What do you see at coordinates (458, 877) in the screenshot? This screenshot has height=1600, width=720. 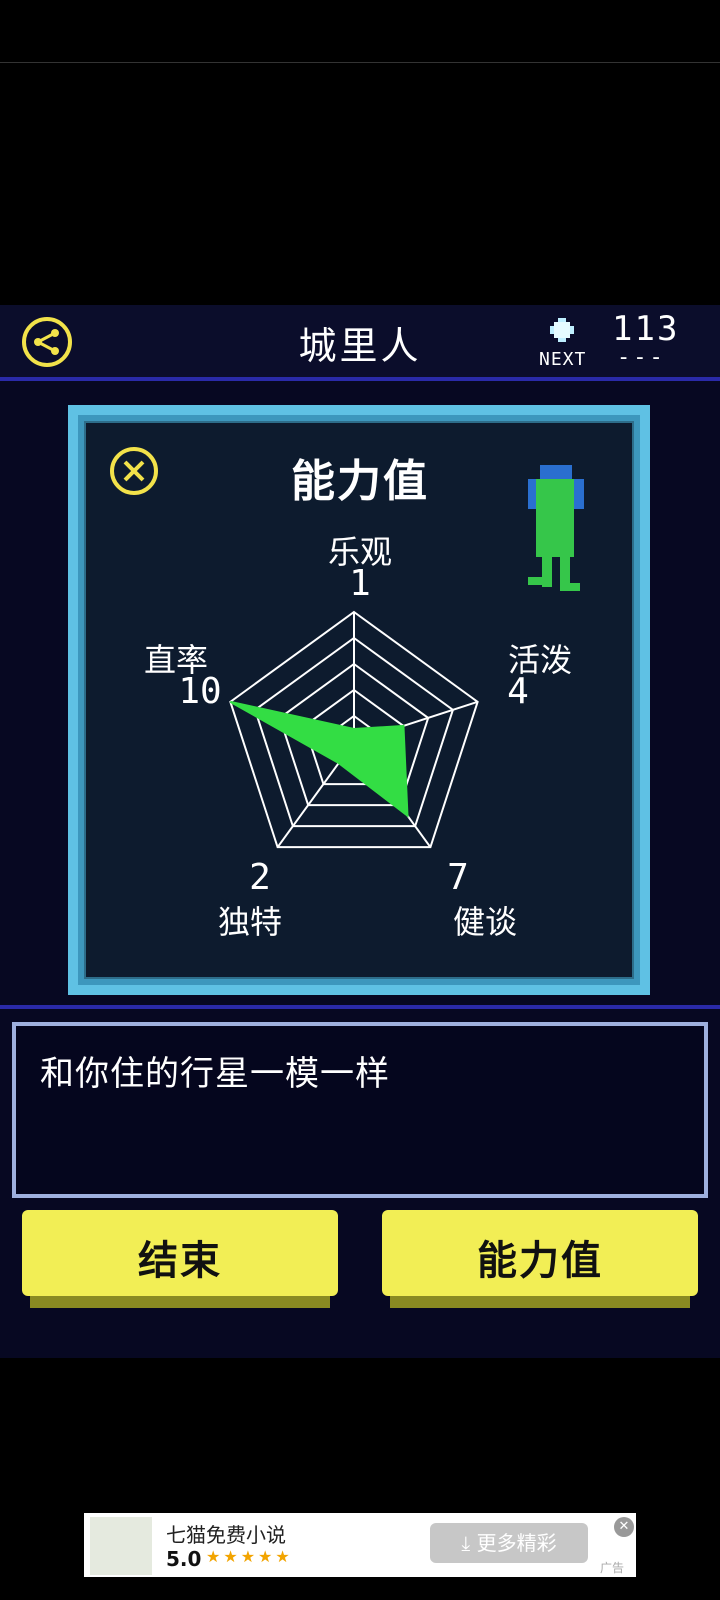 I see `stat-value-talkative: 7` at bounding box center [458, 877].